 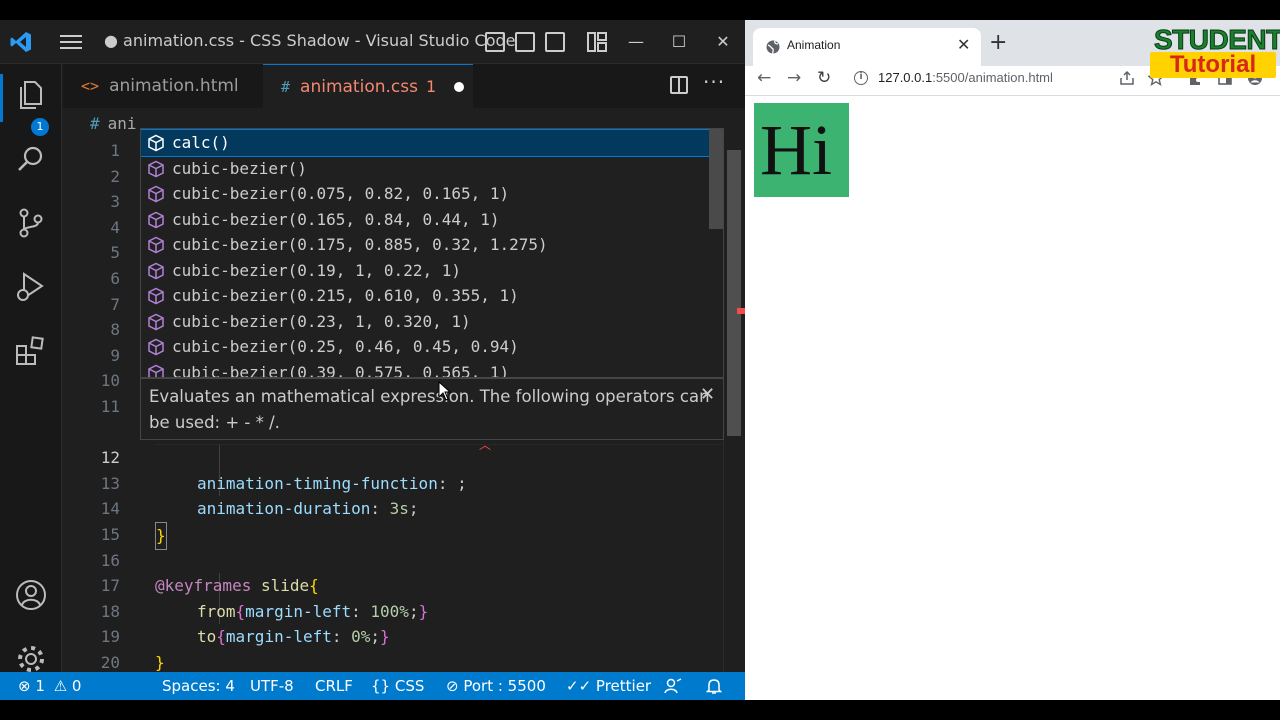 I want to click on notifications-bell-icon, so click(x=714, y=686).